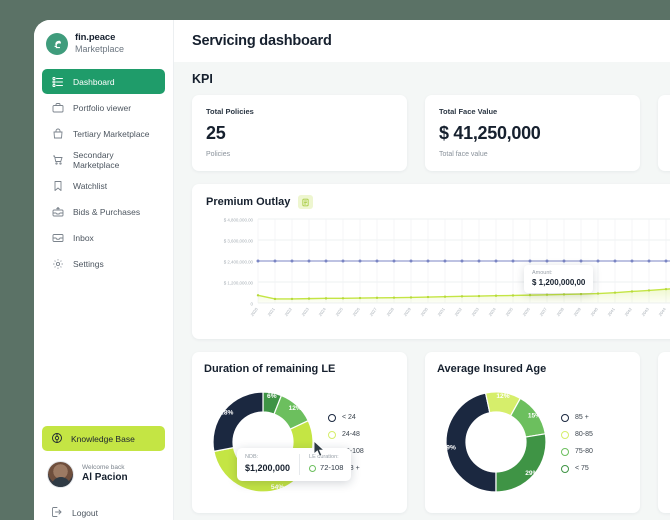  What do you see at coordinates (57, 439) in the screenshot?
I see `knowledge-base-icon` at bounding box center [57, 439].